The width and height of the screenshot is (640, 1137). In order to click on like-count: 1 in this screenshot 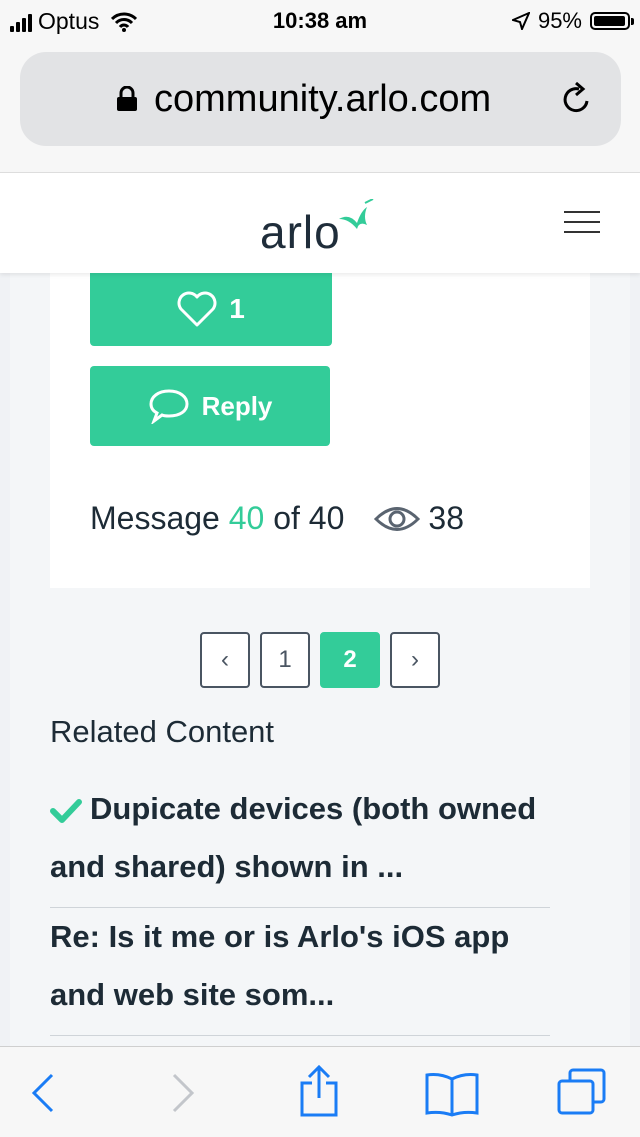, I will do `click(237, 308)`.